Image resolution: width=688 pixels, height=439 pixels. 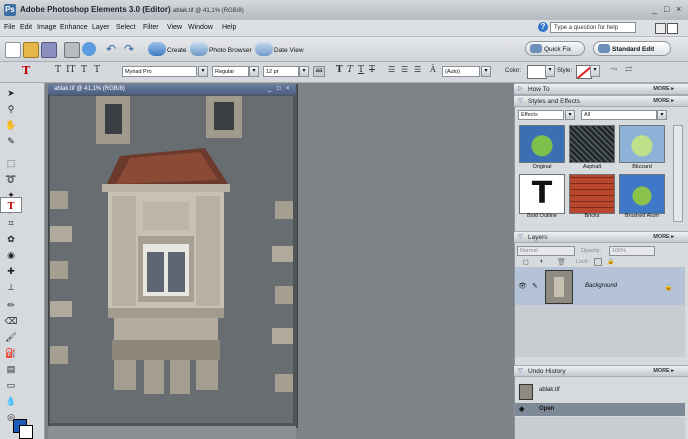 What do you see at coordinates (101, 27) in the screenshot?
I see `menu-layer: Layer` at bounding box center [101, 27].